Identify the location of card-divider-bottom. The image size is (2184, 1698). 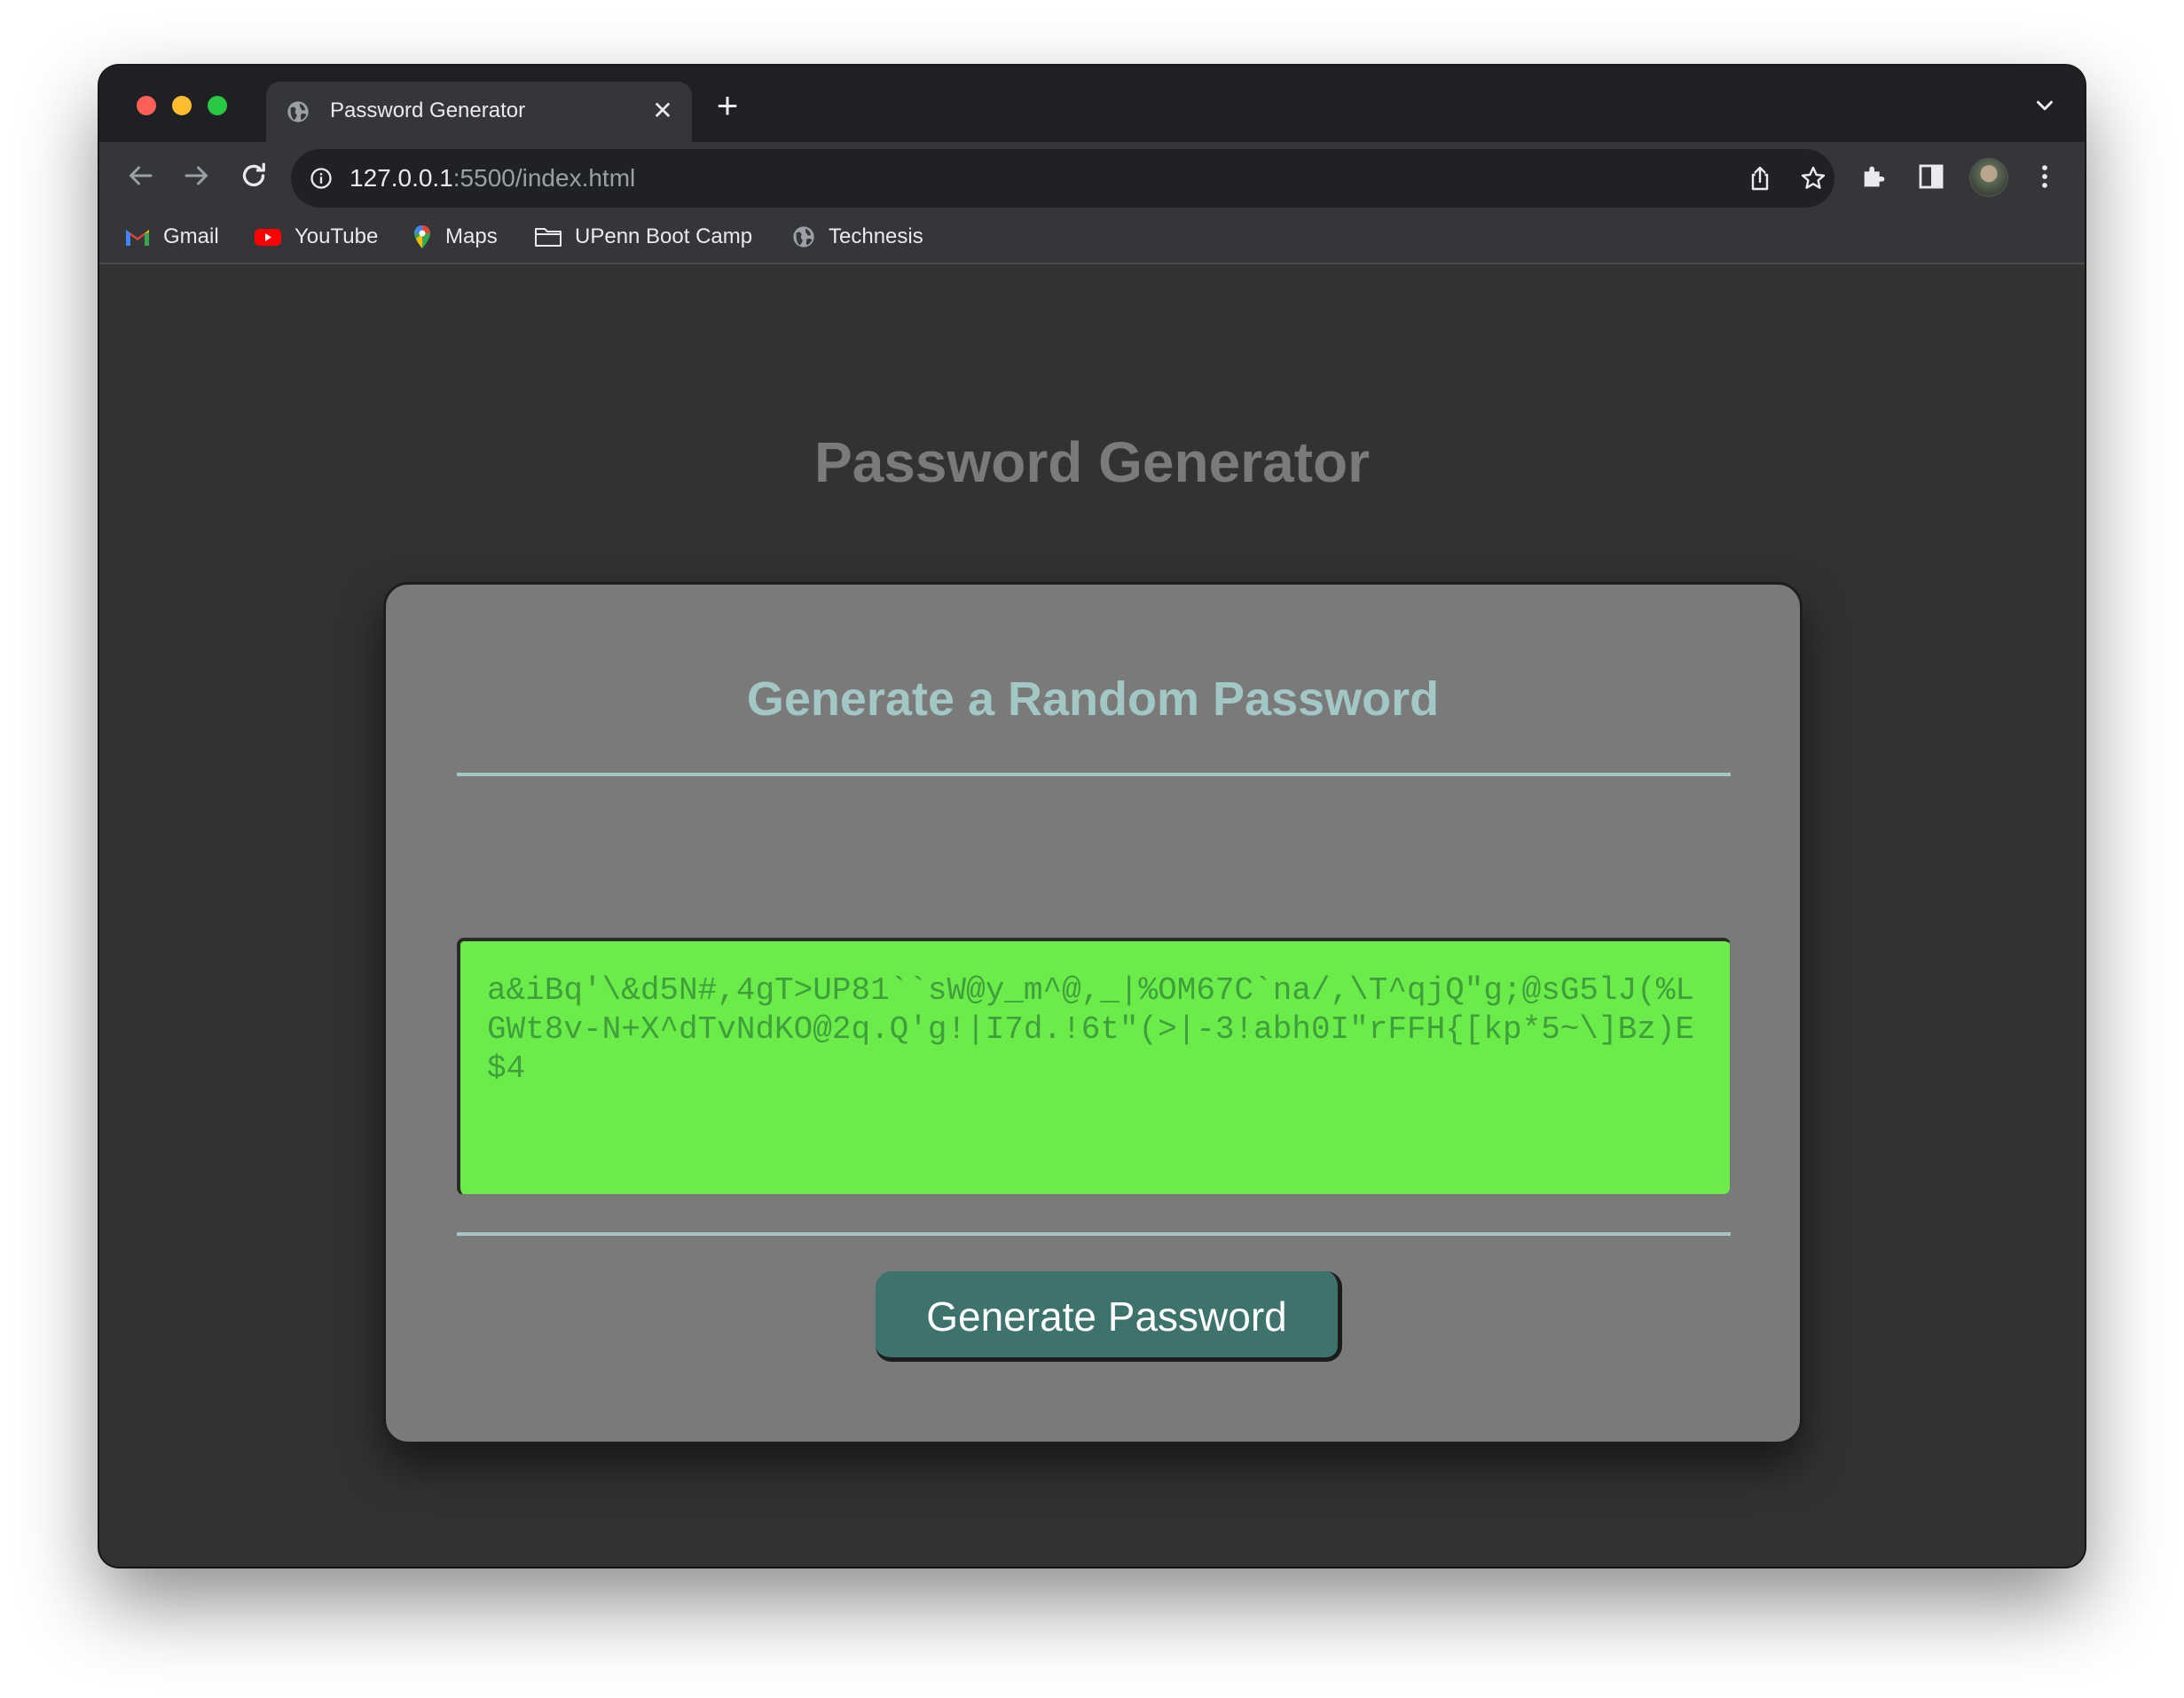
(1094, 1234).